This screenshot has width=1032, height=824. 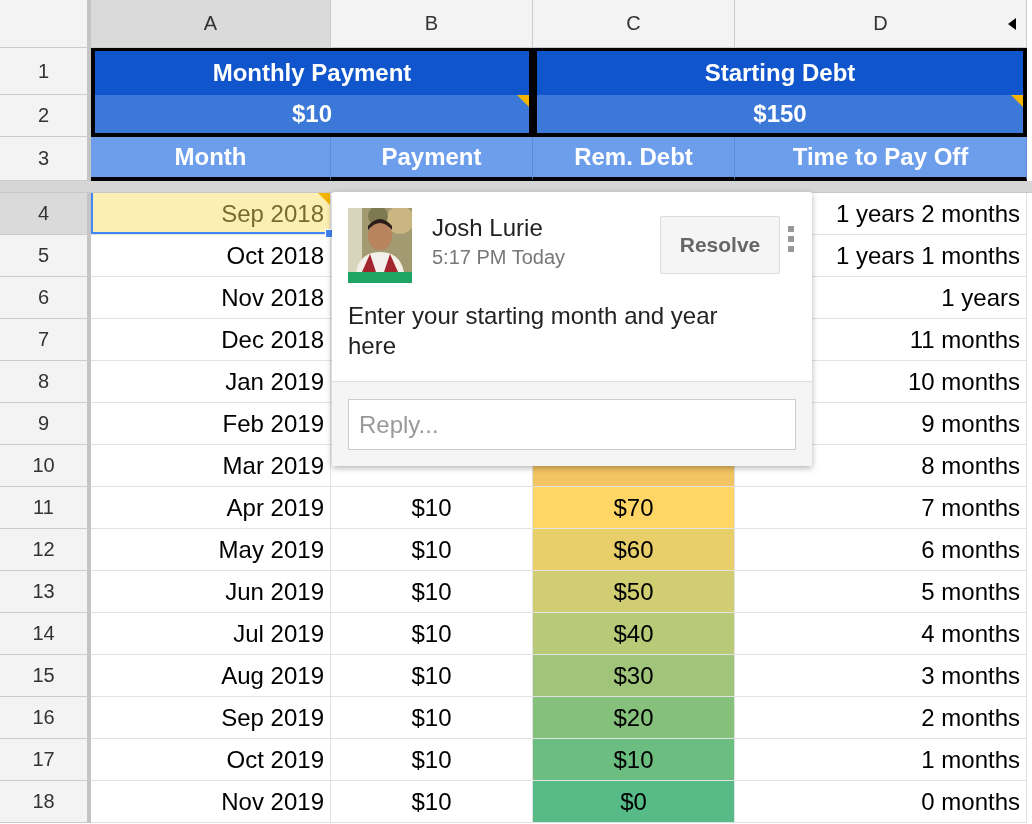 What do you see at coordinates (211, 508) in the screenshot?
I see `table-cell: Apr 2019` at bounding box center [211, 508].